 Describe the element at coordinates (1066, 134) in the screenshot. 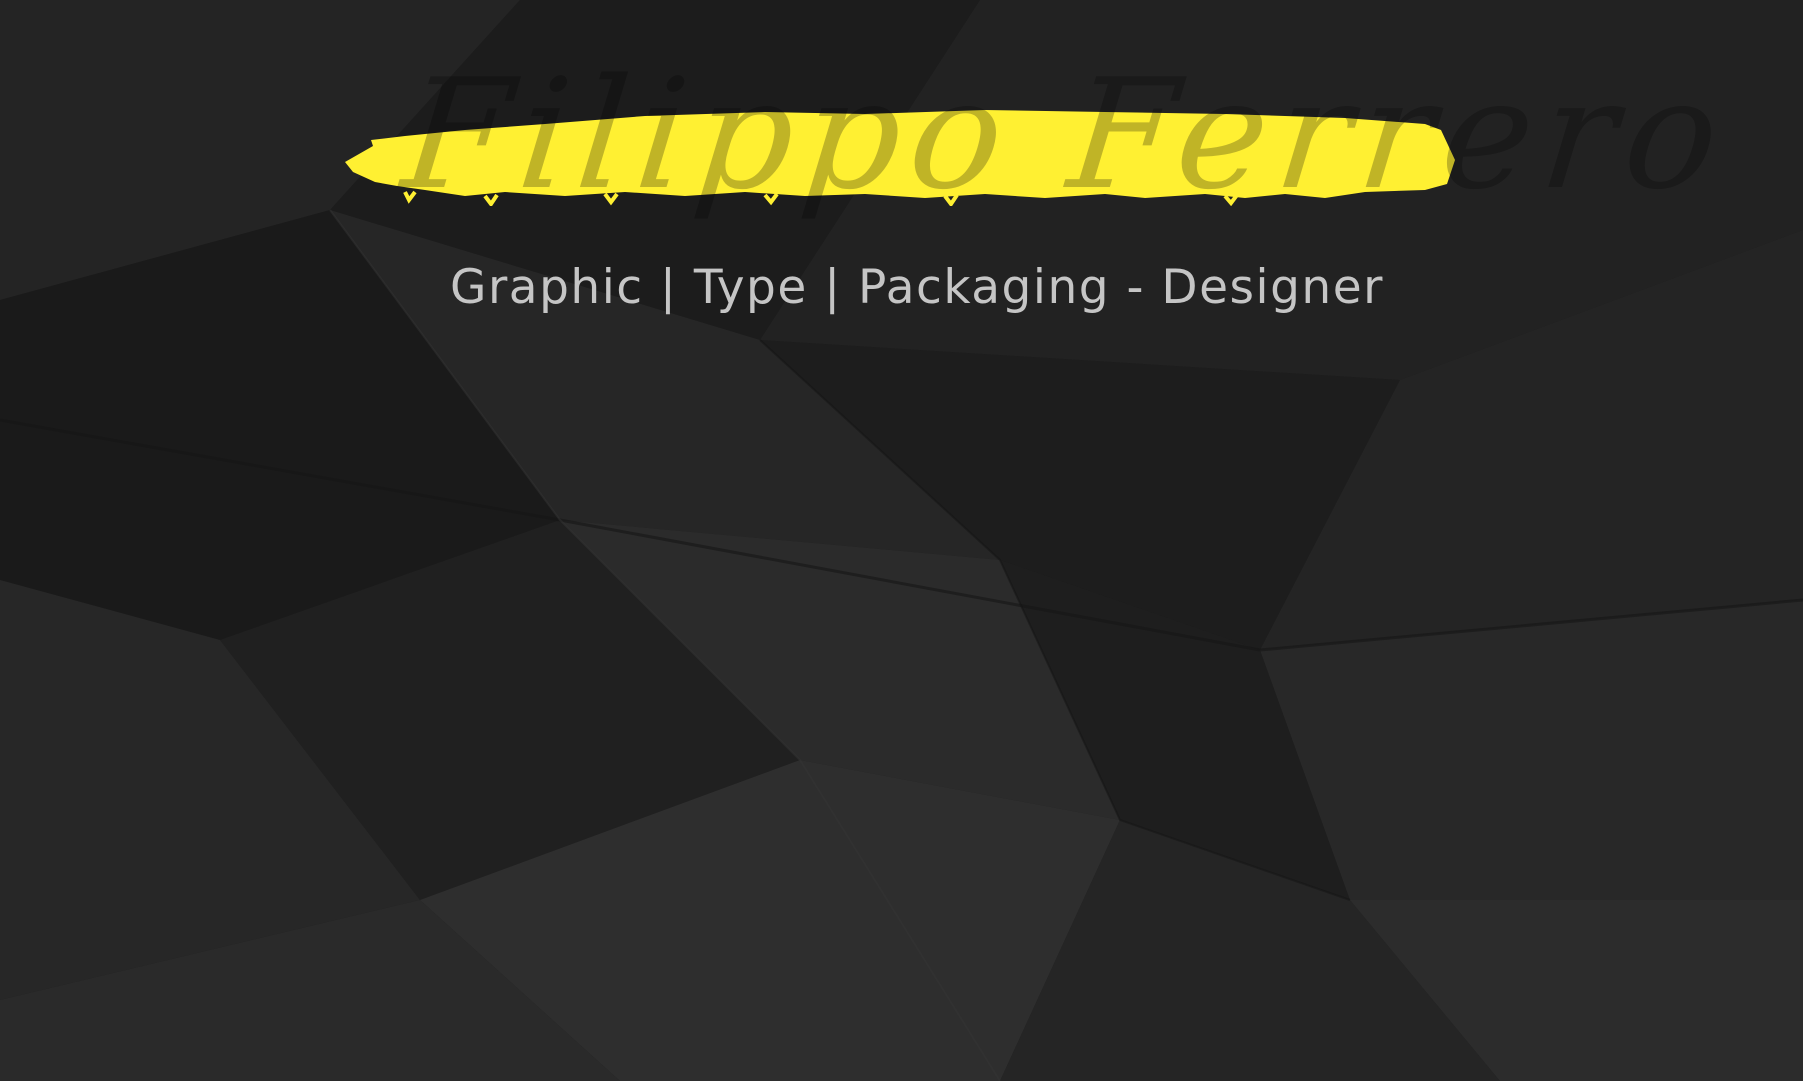

I see `signature-logo: Filippo Ferrero` at that location.